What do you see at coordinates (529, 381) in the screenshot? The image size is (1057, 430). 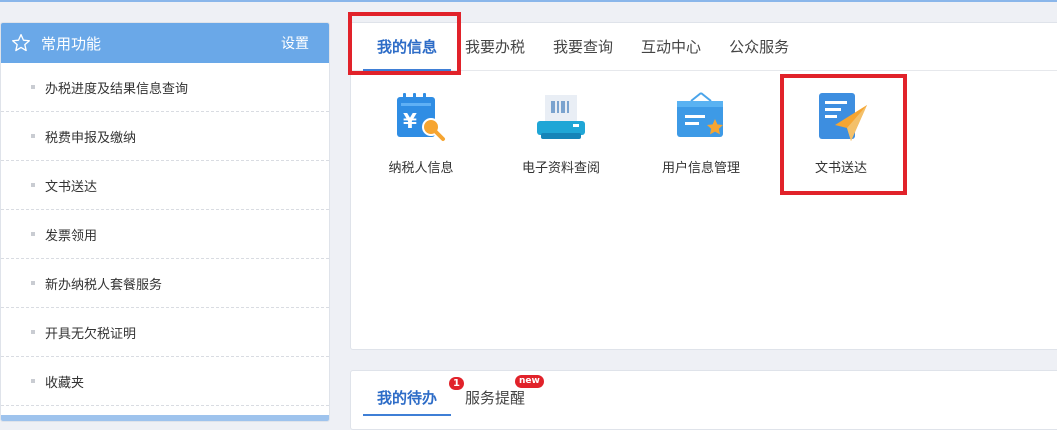 I see `new-badge: new` at bounding box center [529, 381].